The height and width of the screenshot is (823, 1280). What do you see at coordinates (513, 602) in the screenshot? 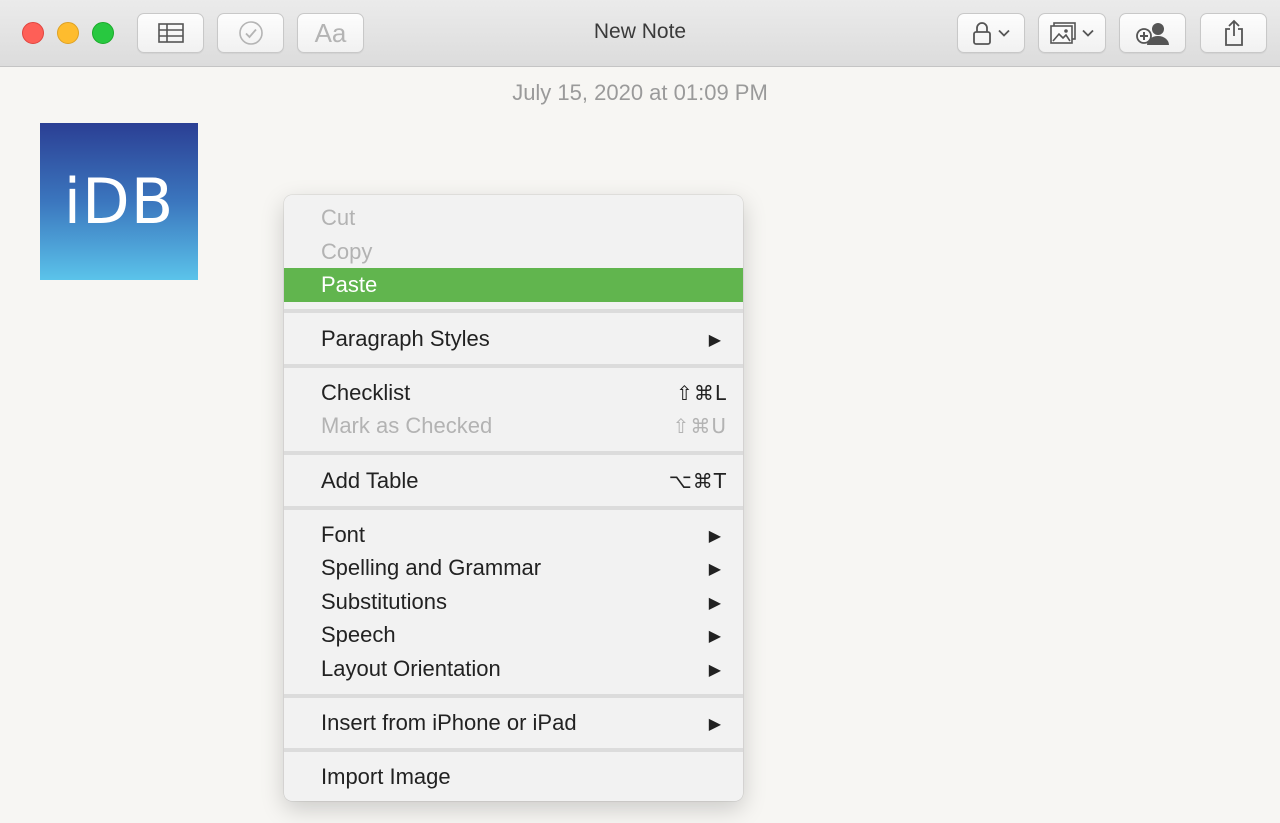
I see `menu-item-substitutions: Substitutions ▶` at bounding box center [513, 602].